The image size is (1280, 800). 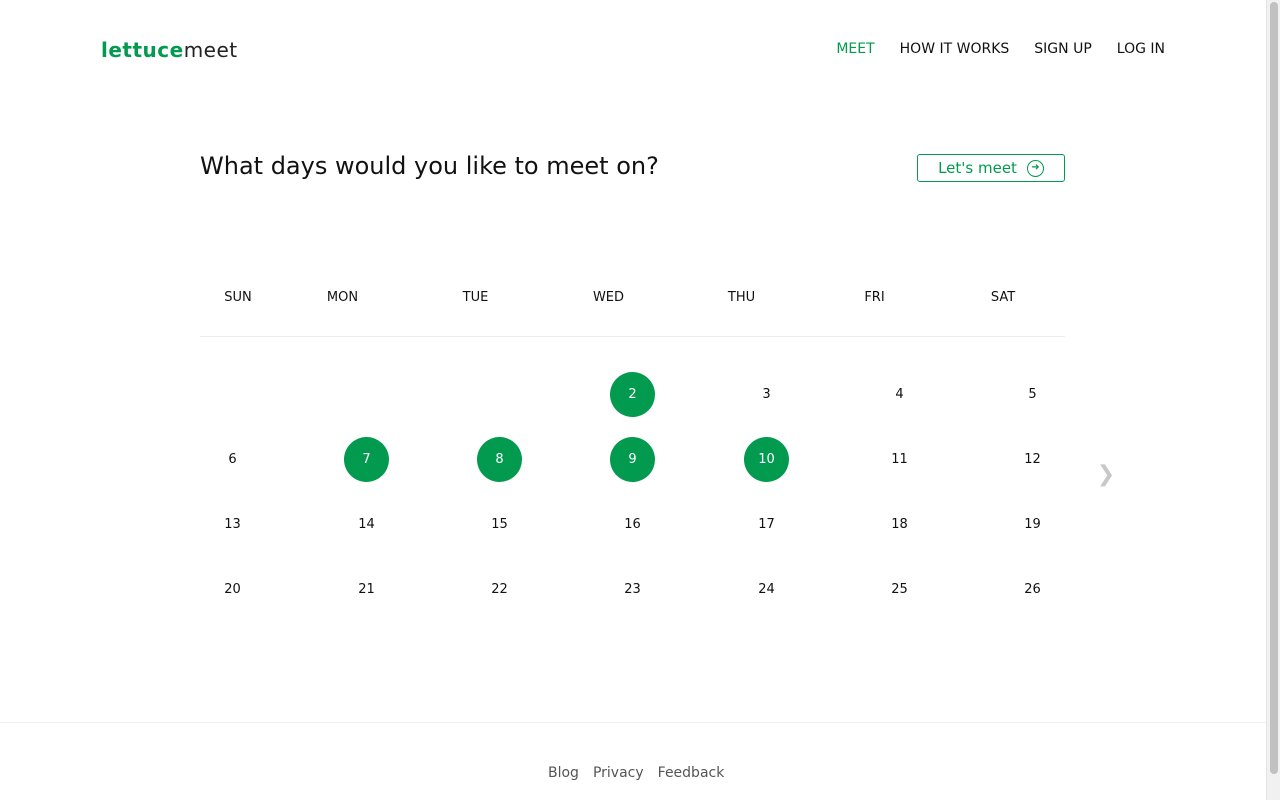 What do you see at coordinates (499, 589) in the screenshot?
I see `calendar-day: 22` at bounding box center [499, 589].